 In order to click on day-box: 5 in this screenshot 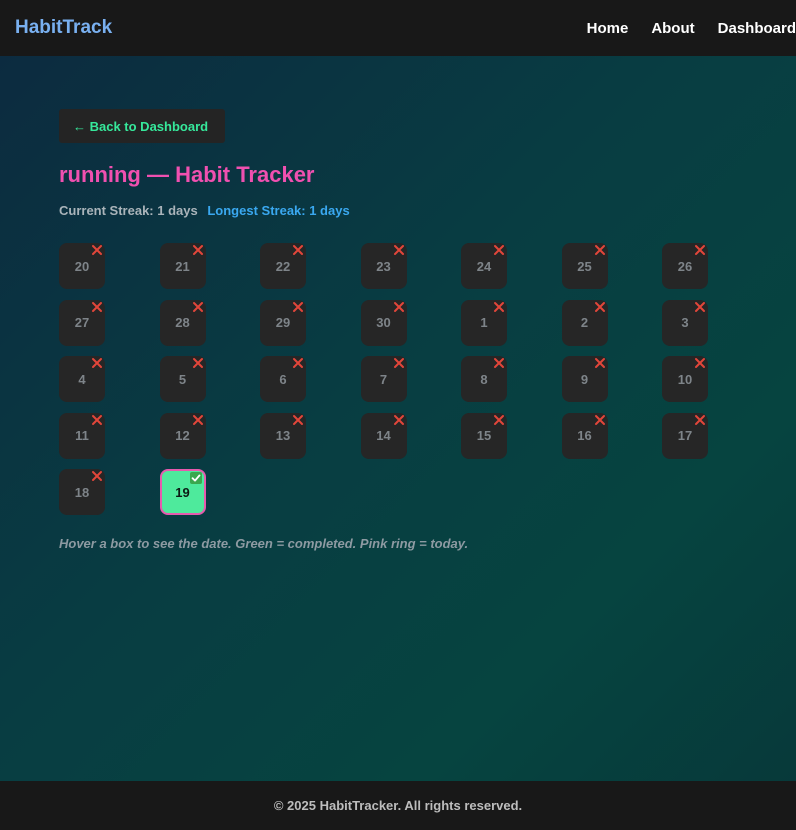, I will do `click(182, 379)`.